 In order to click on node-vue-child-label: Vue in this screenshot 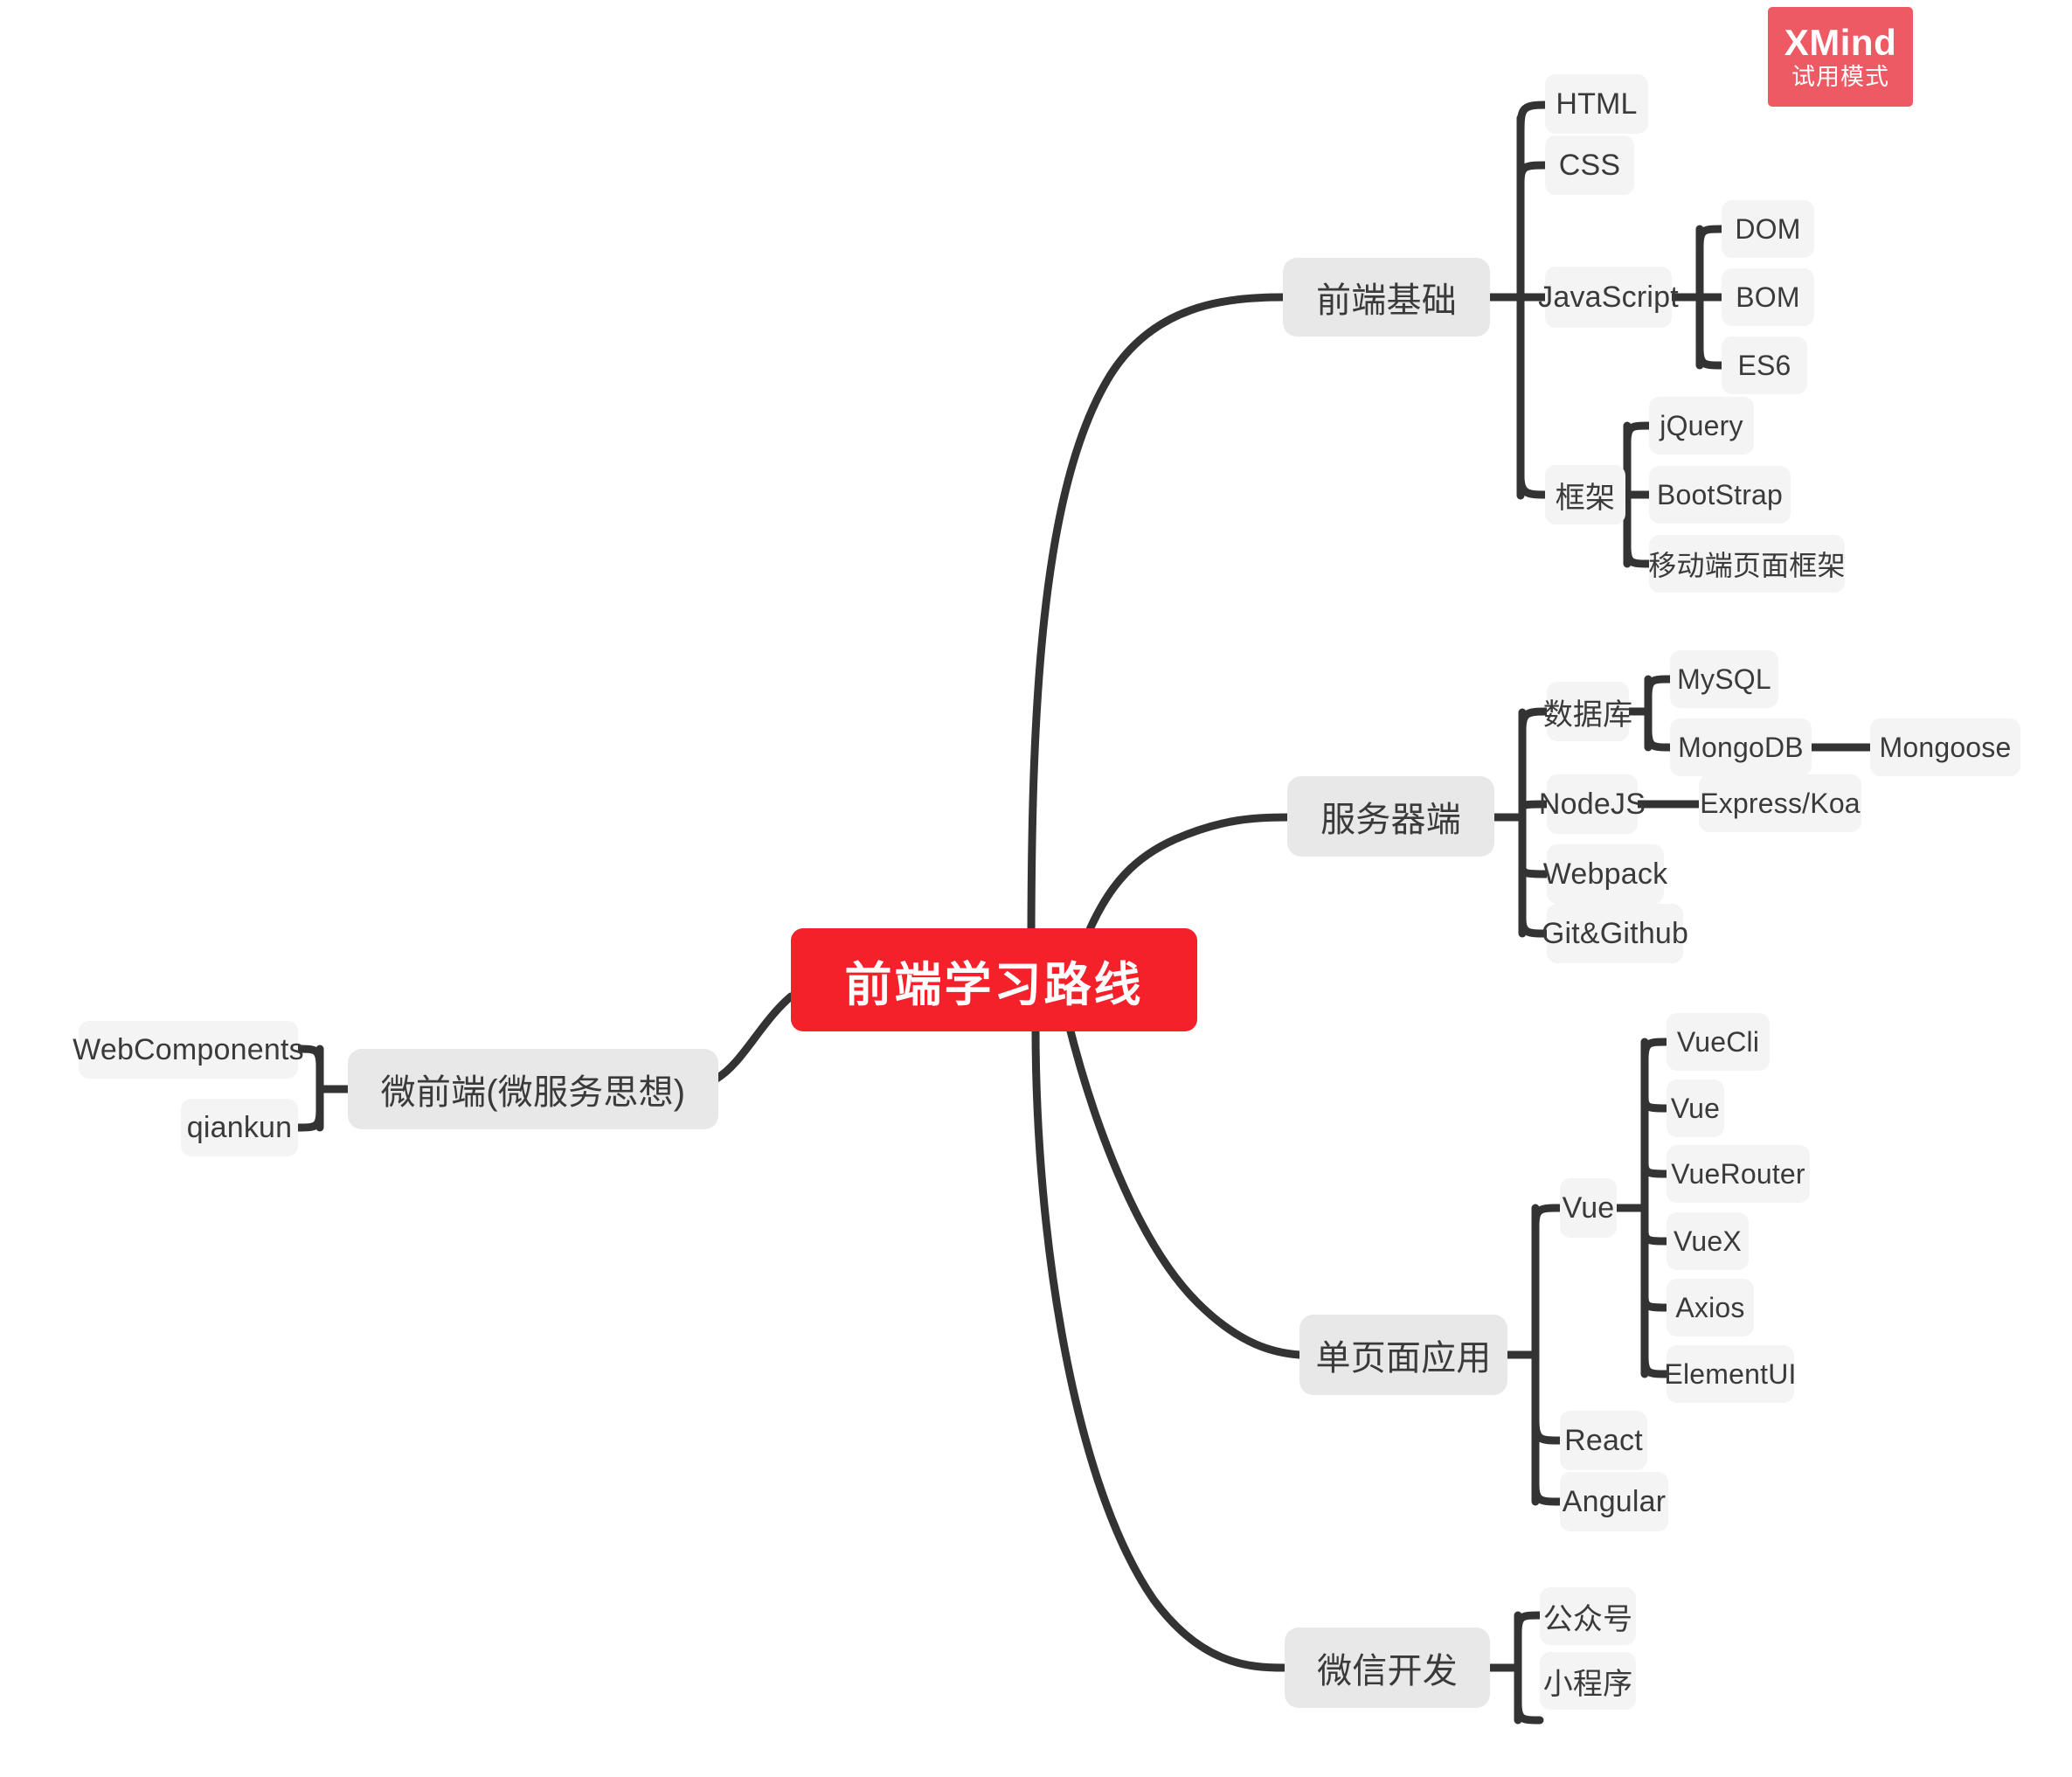, I will do `click(1695, 1108)`.